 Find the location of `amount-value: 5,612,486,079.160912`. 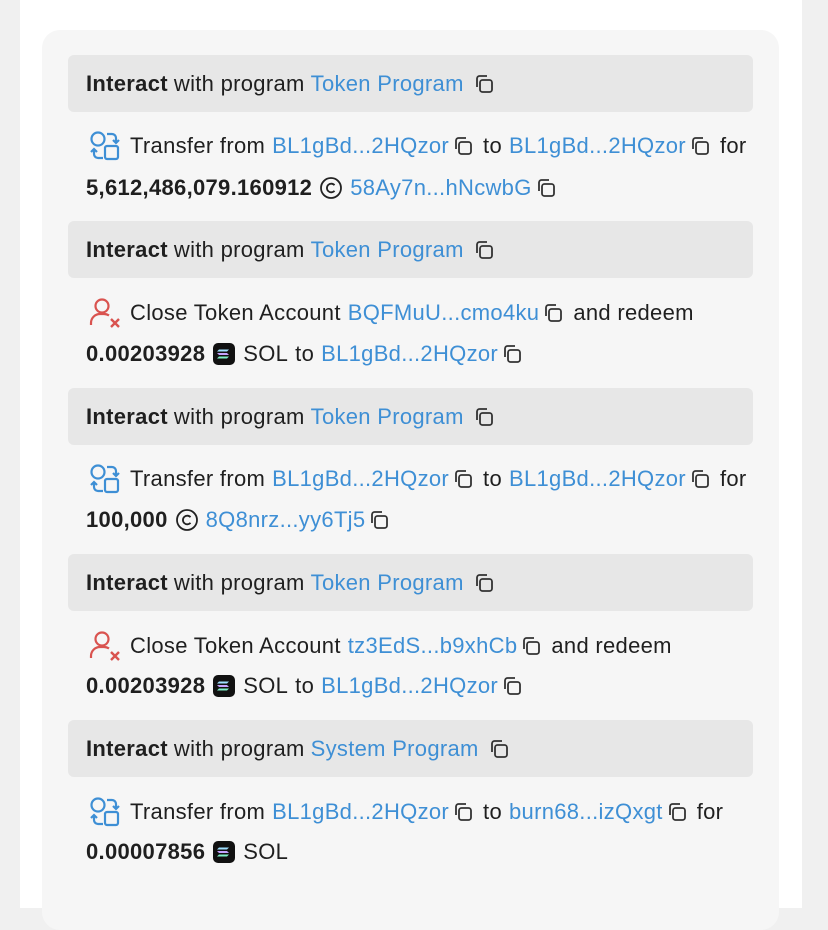

amount-value: 5,612,486,079.160912 is located at coordinates (199, 187).